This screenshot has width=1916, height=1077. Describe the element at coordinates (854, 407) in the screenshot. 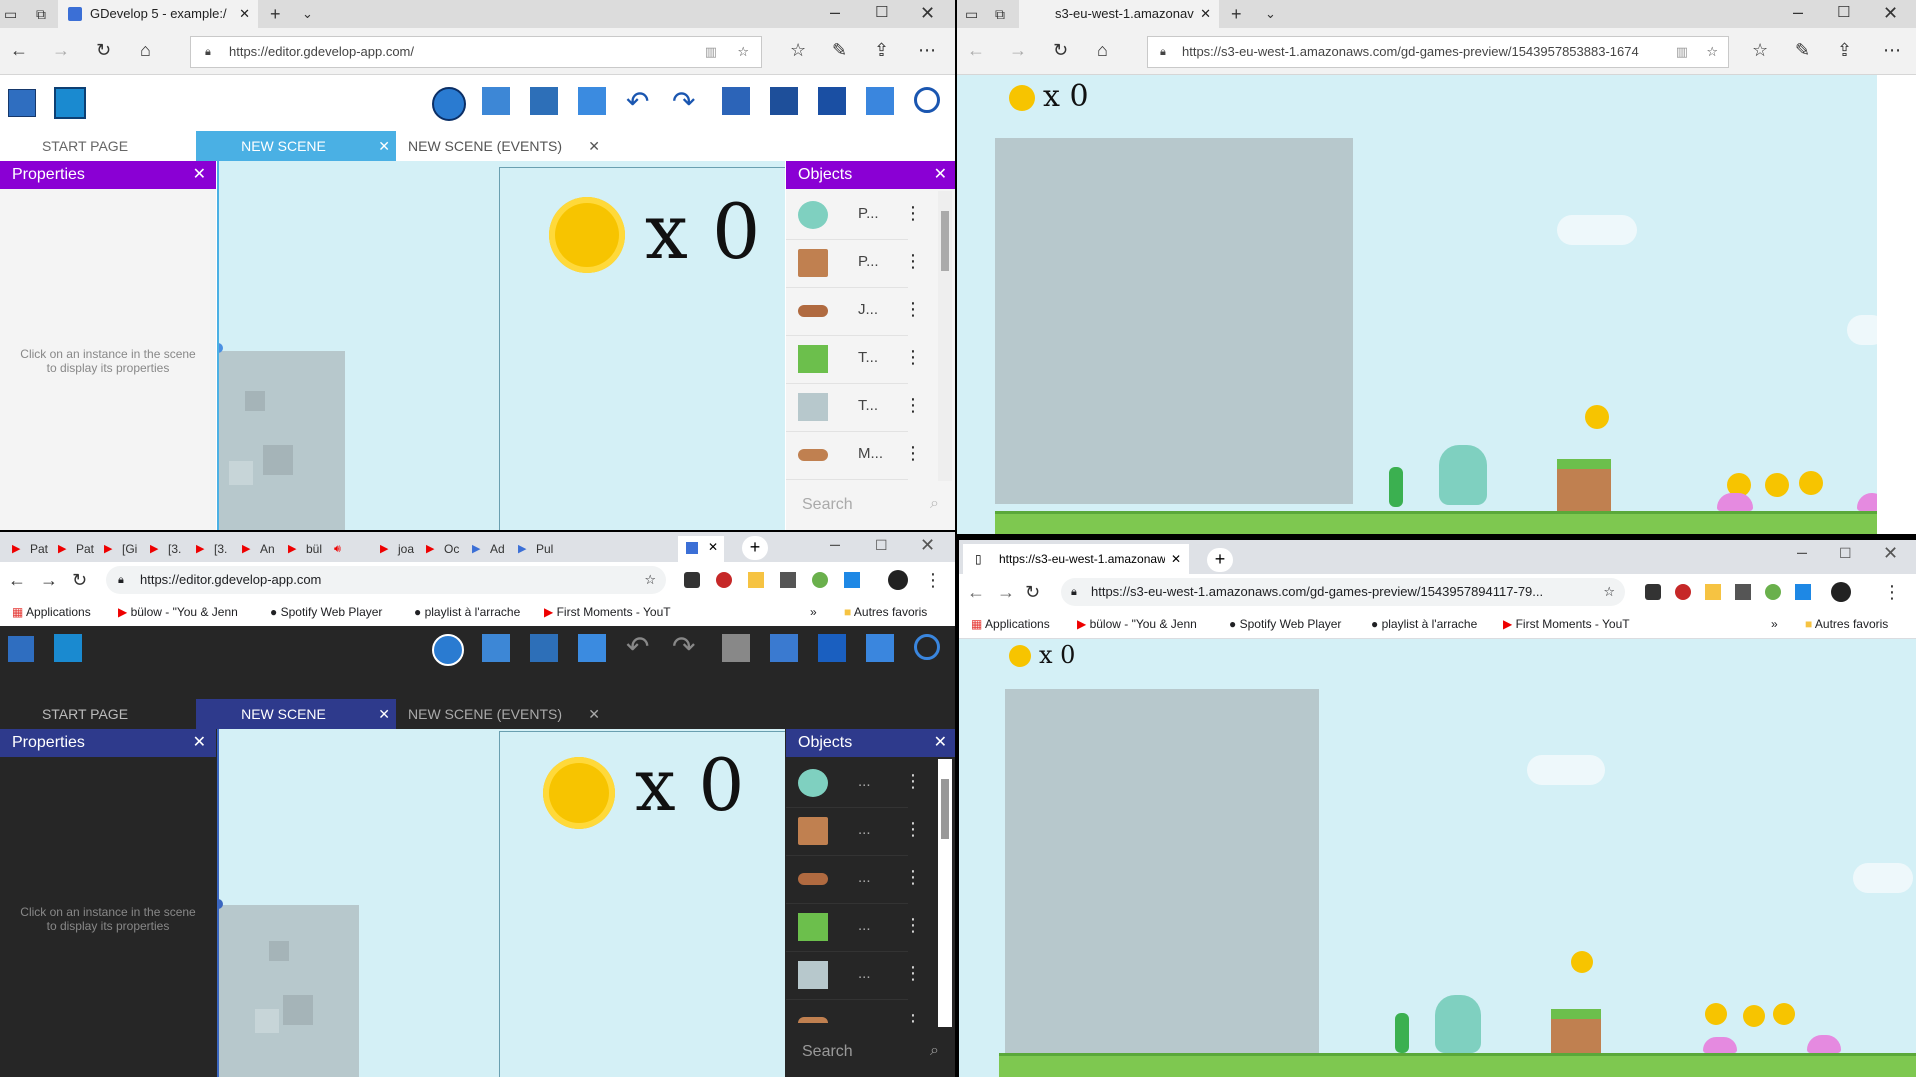

I see `object-item: T... ⋮` at that location.